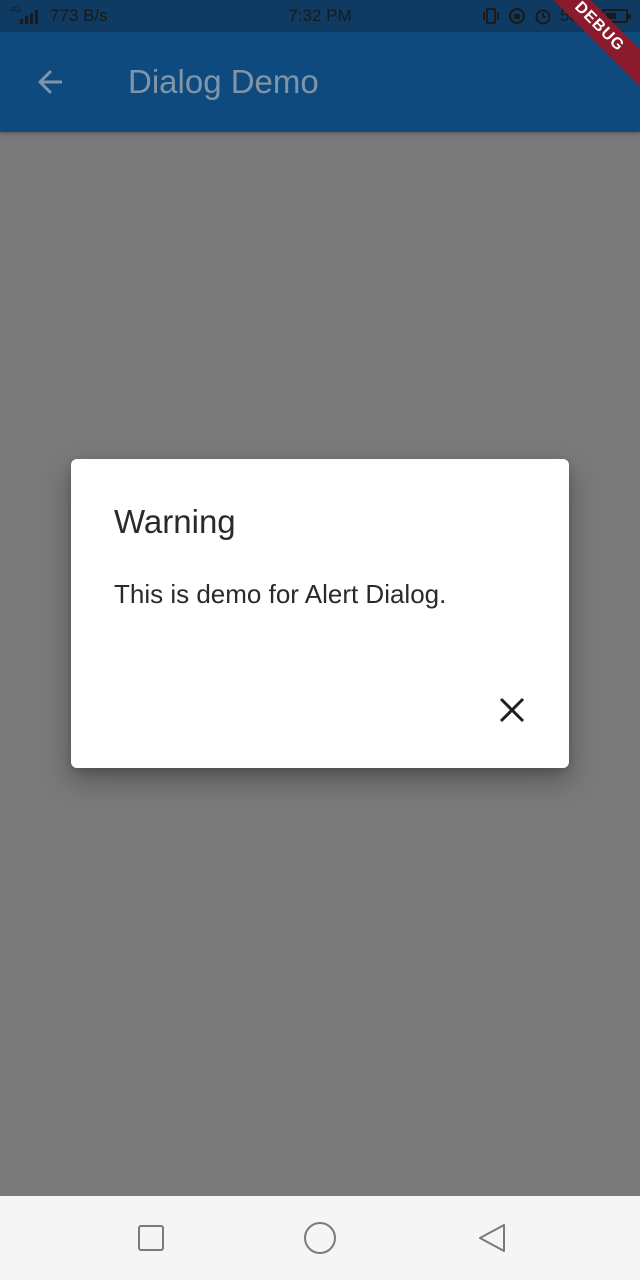 The height and width of the screenshot is (1280, 640). I want to click on rotation-lock-icon, so click(516, 16).